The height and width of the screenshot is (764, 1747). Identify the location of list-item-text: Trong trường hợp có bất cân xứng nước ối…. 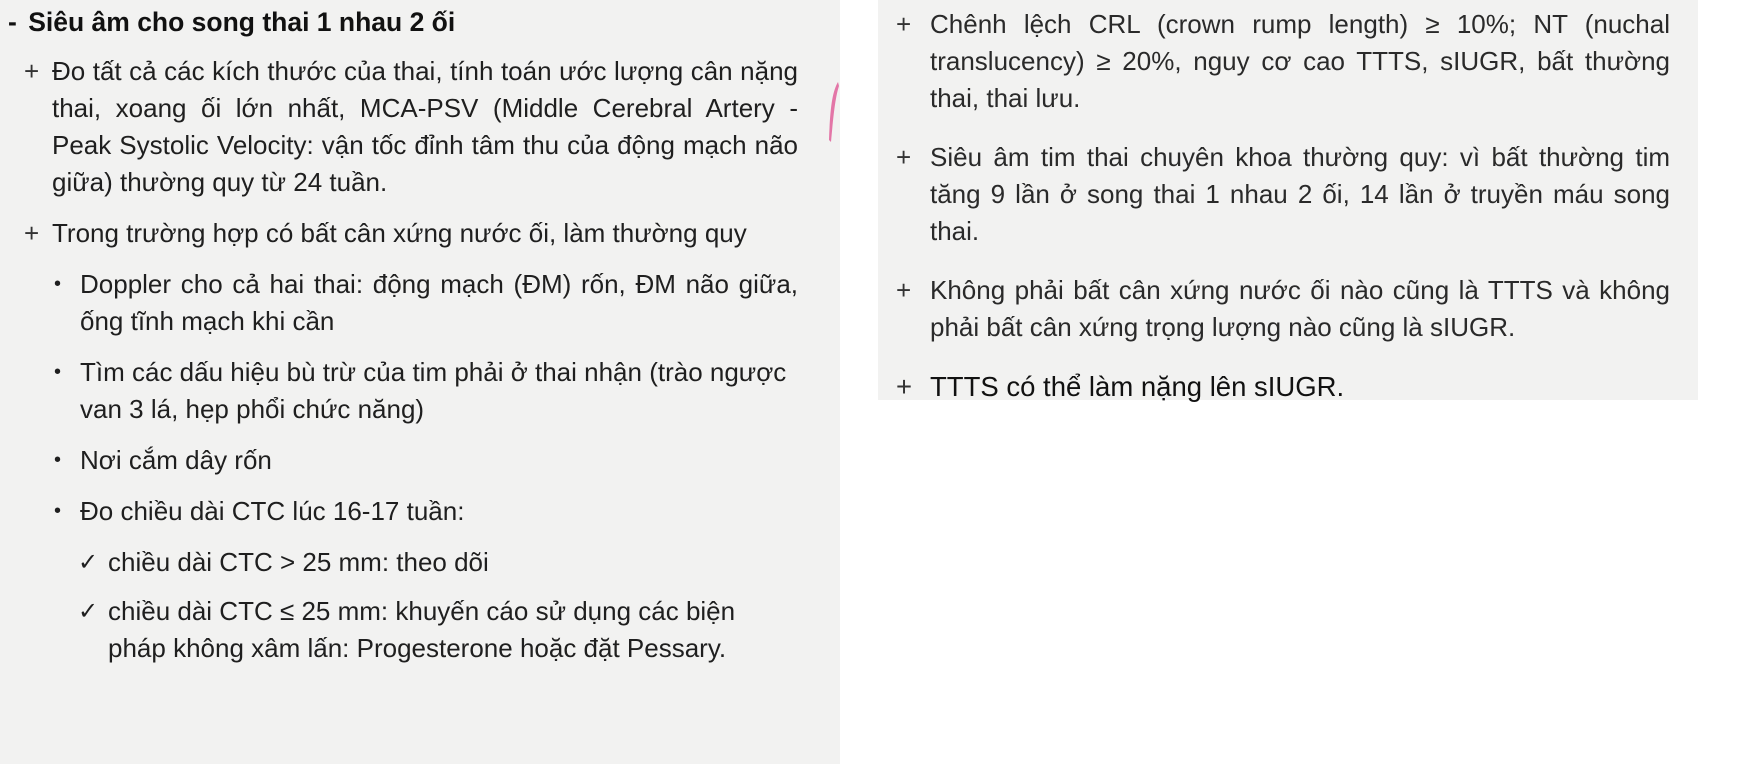
(399, 233).